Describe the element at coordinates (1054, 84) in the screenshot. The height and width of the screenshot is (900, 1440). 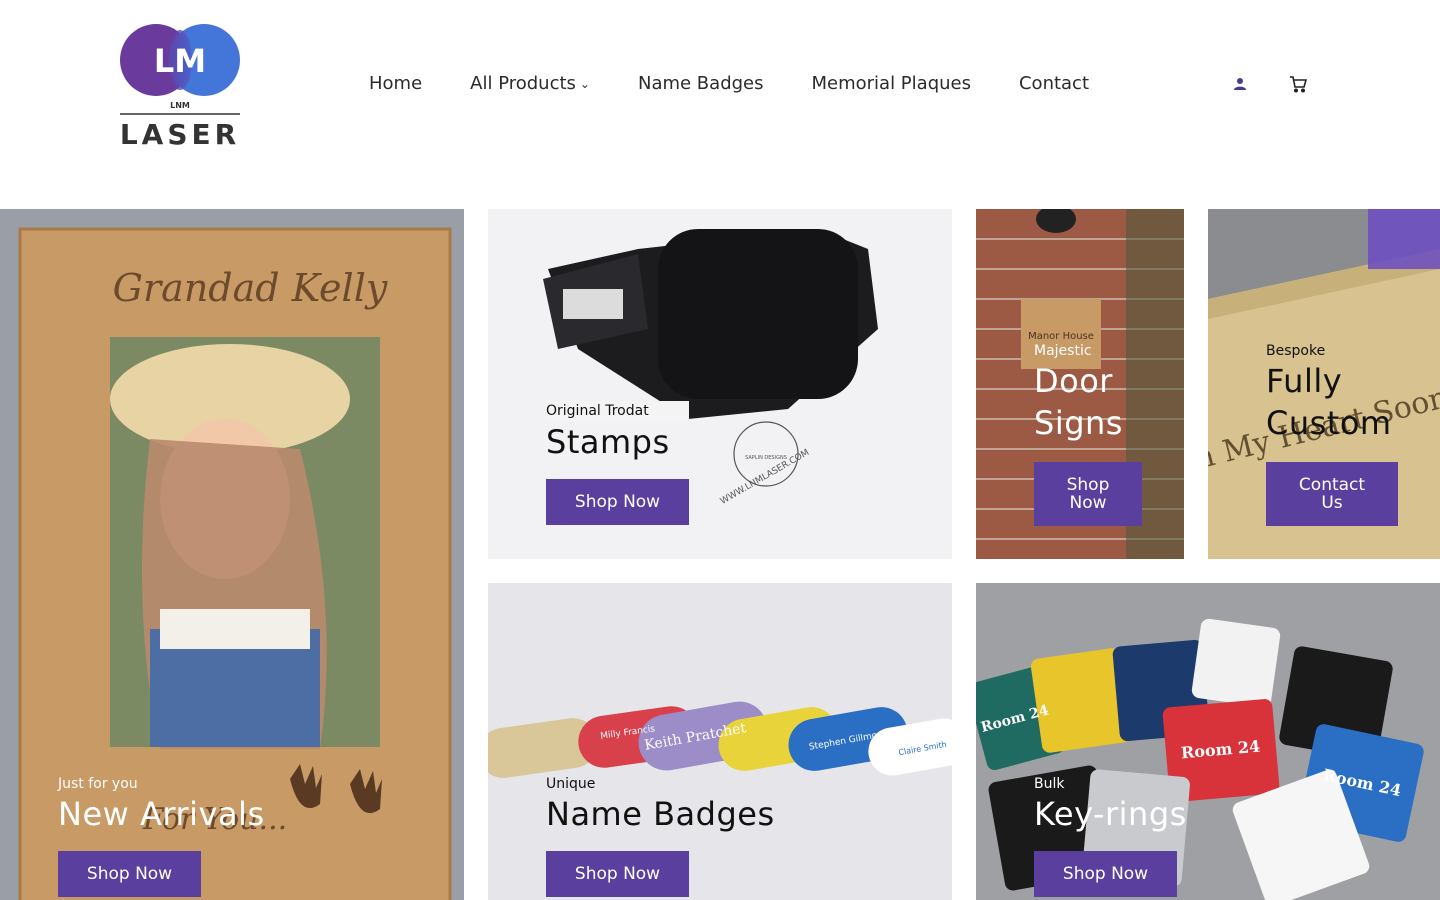
I see `nav-contact: Contact` at that location.